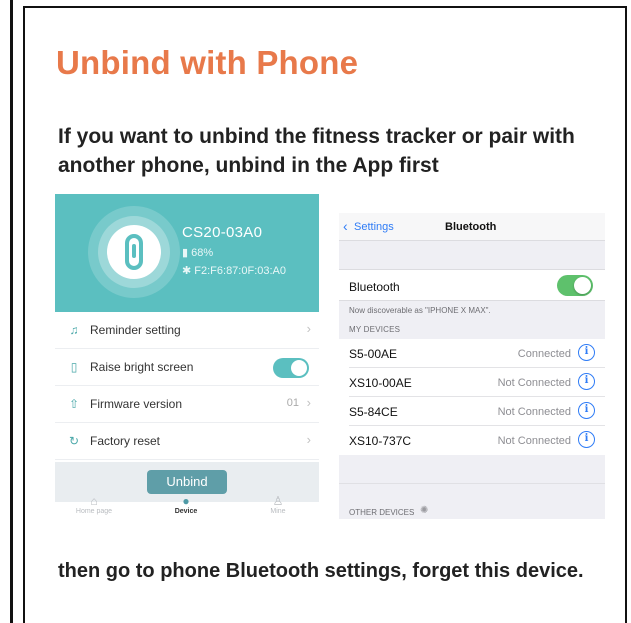 The height and width of the screenshot is (623, 631). I want to click on device-header: CS20-03A0 ▮ 68% ✱ F2:F6:87:0F:03:A0, so click(187, 253).